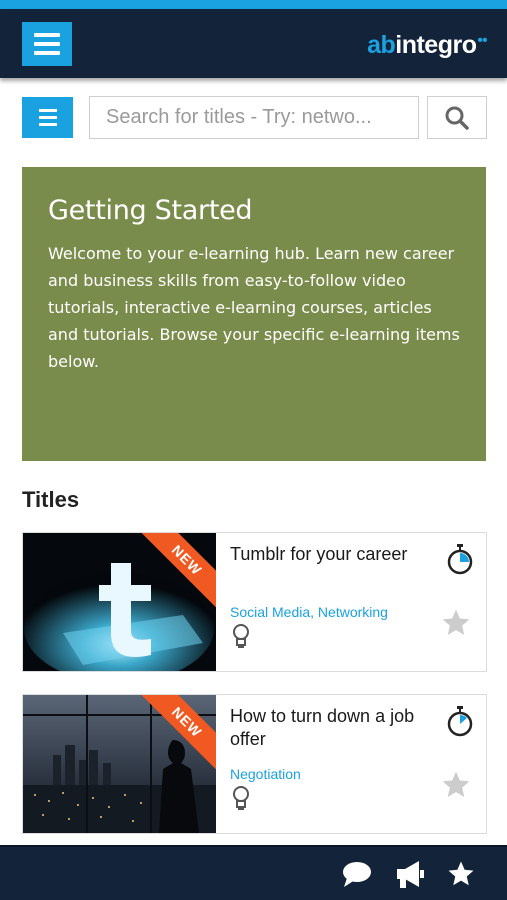 The image size is (507, 900). I want to click on section-title: Titles, so click(51, 499).